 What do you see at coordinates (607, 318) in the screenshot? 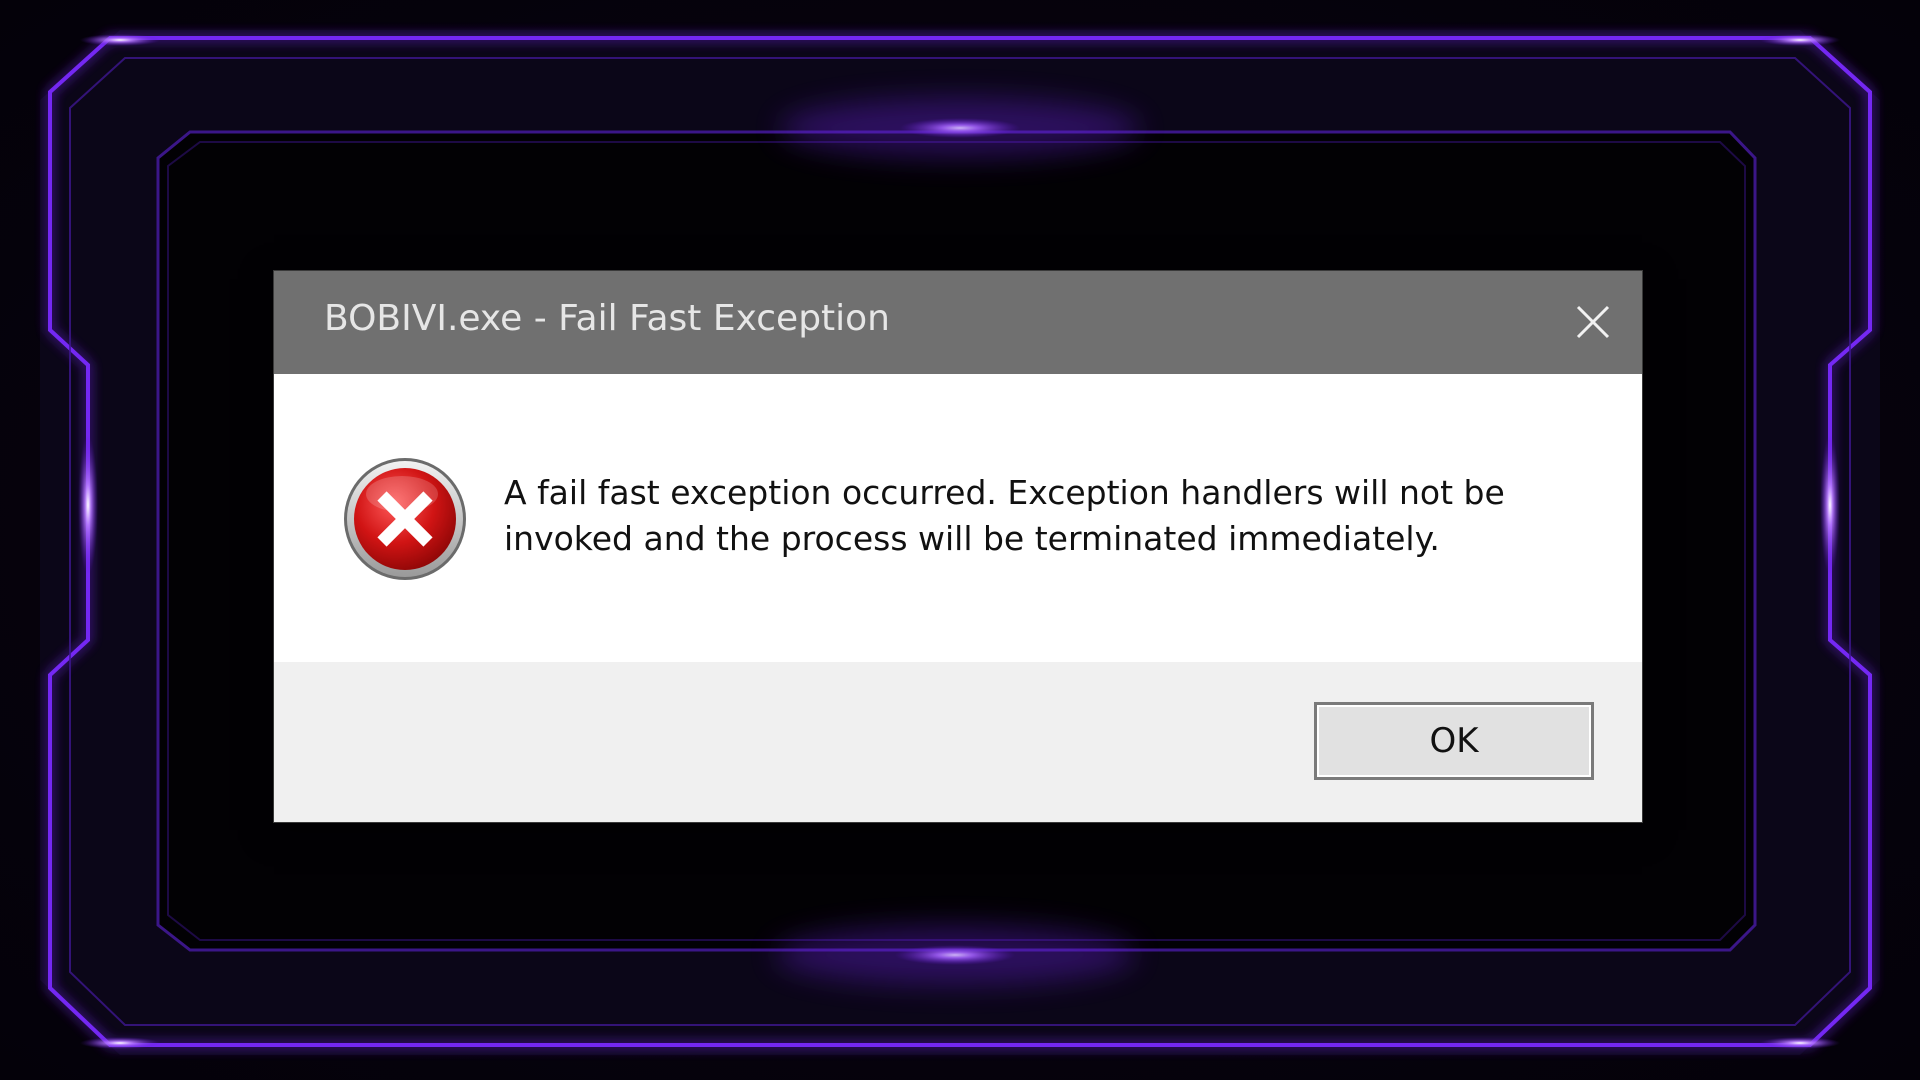
I see `dialog-title: BOBIVI.exe - Fail Fast Exception` at bounding box center [607, 318].